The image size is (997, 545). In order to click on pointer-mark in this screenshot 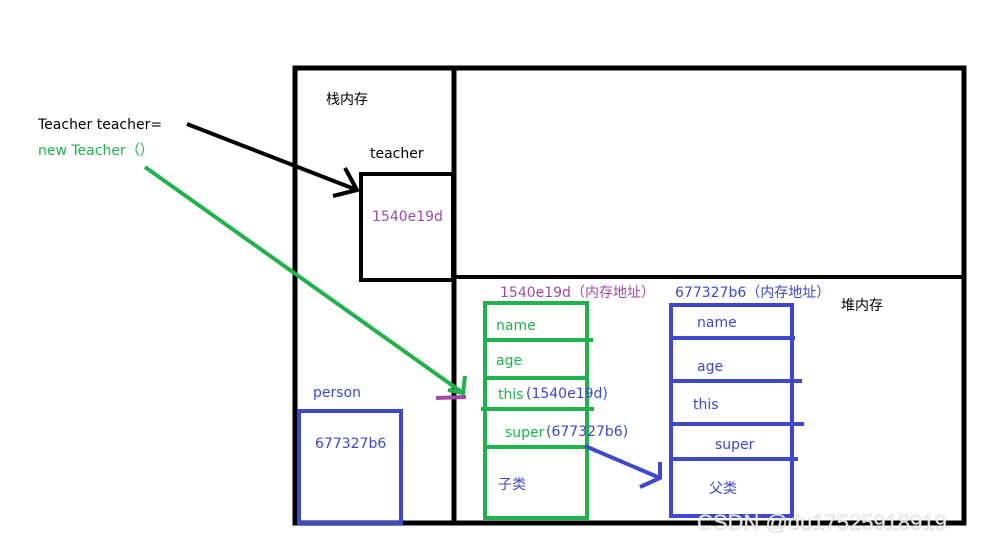, I will do `click(451, 397)`.